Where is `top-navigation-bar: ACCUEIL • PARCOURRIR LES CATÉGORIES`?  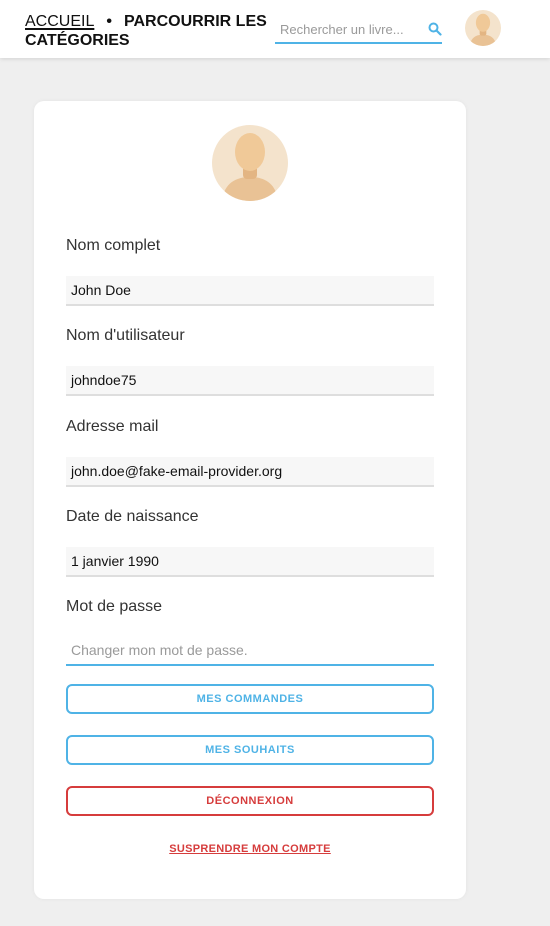
top-navigation-bar: ACCUEIL • PARCOURRIR LES CATÉGORIES is located at coordinates (275, 29).